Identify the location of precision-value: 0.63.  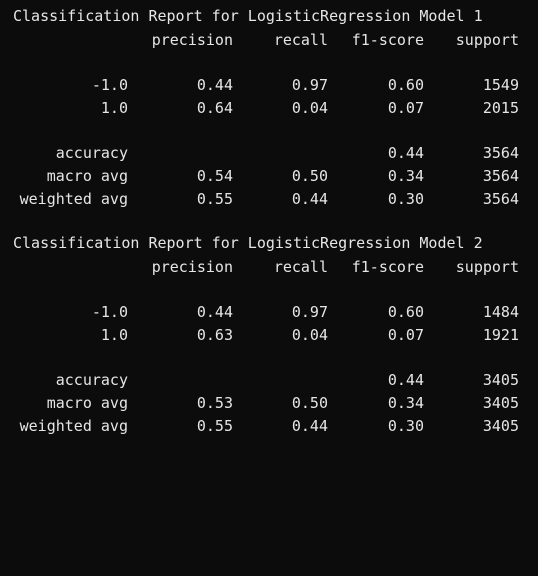
(214, 335).